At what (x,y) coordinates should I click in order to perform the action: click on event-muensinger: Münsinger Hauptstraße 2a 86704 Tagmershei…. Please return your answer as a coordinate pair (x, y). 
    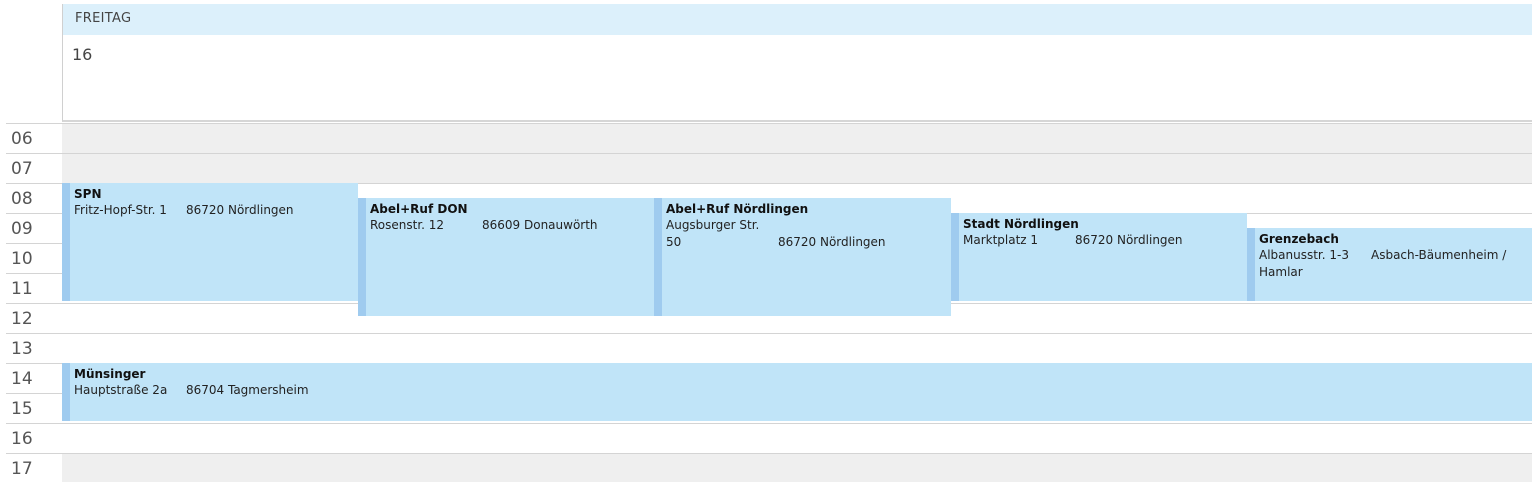
    Looking at the image, I should click on (797, 392).